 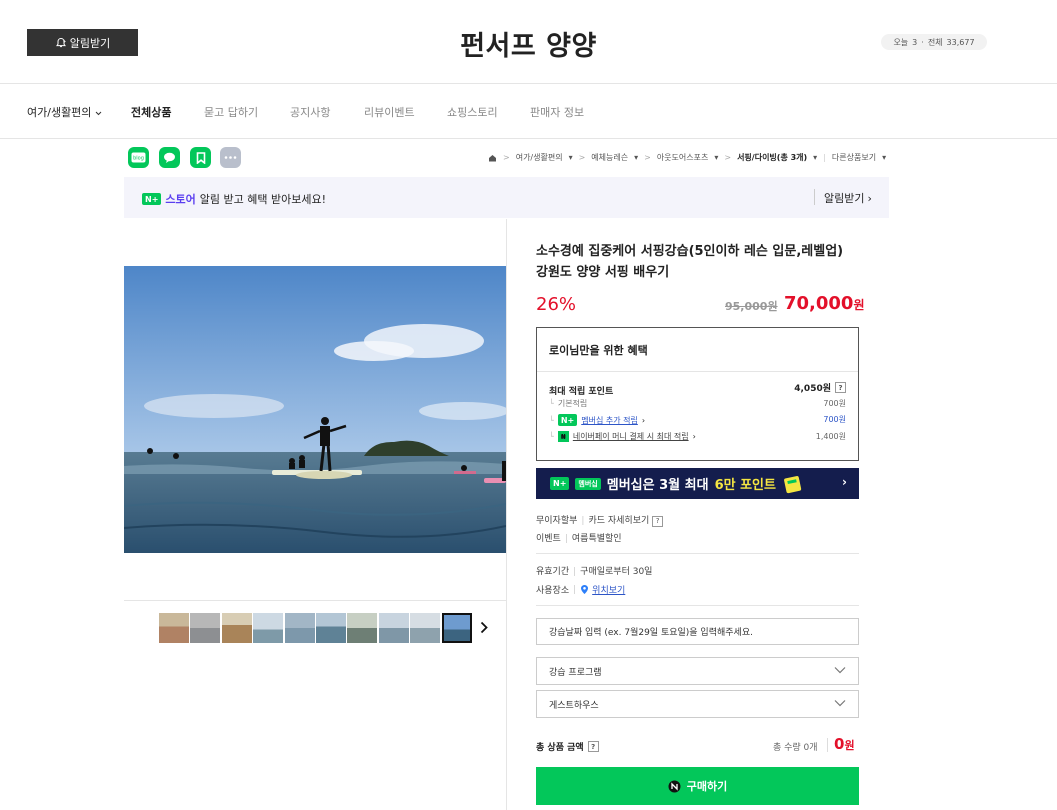 What do you see at coordinates (859, 305) in the screenshot?
I see `sale-price-unit: 원` at bounding box center [859, 305].